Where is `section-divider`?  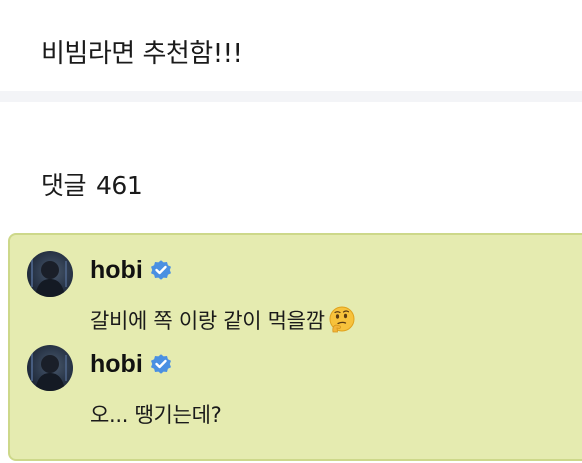
section-divider is located at coordinates (291, 96).